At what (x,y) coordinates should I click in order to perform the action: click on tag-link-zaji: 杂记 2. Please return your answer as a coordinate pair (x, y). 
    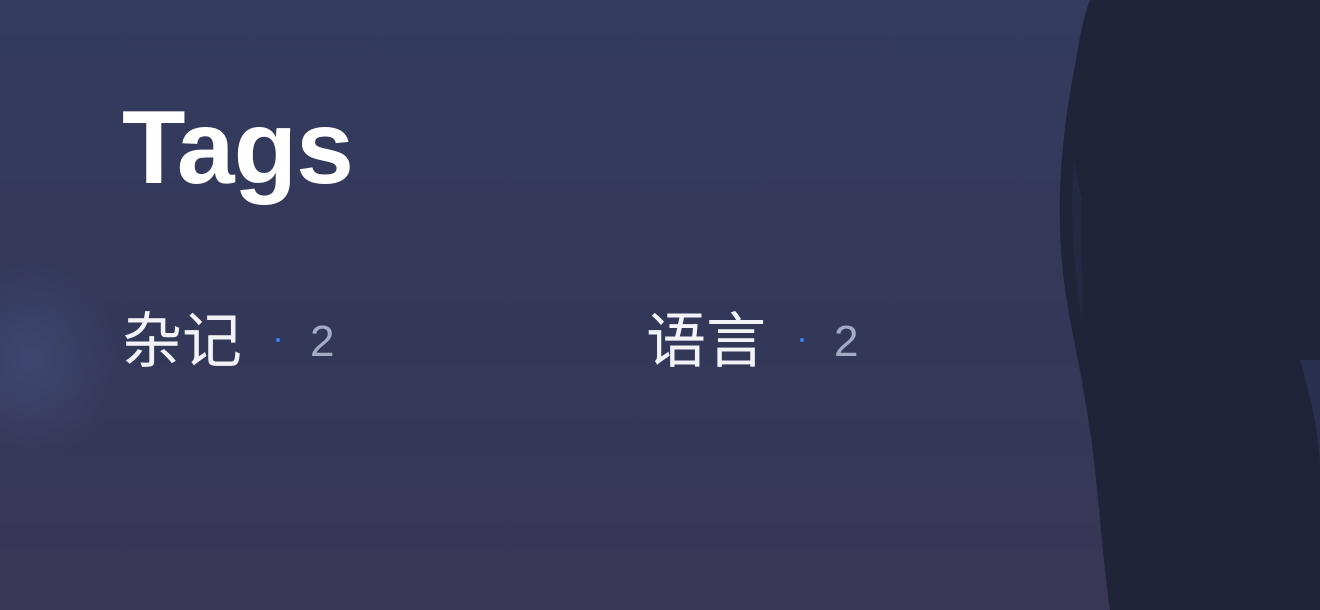
    Looking at the image, I should click on (384, 342).